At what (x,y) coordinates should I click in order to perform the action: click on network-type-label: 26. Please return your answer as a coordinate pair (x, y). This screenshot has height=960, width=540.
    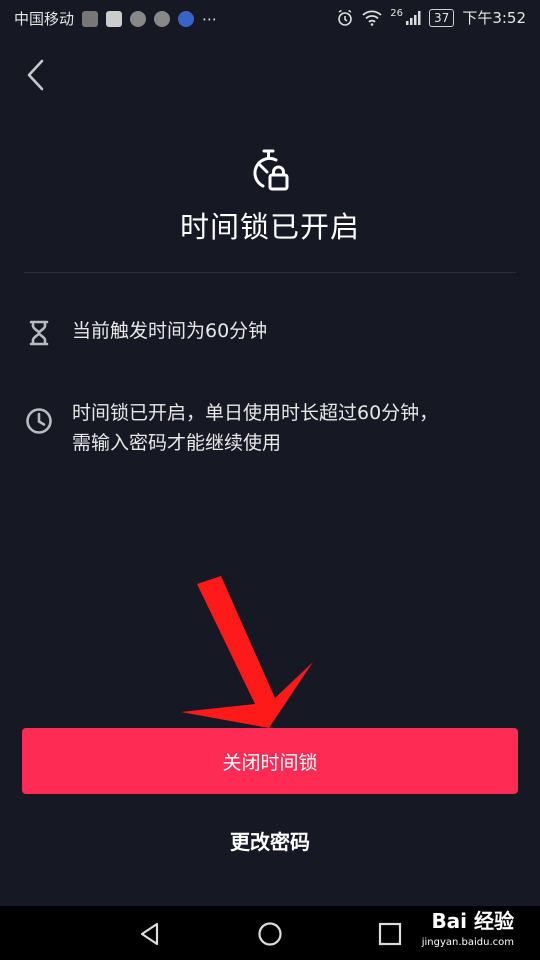
    Looking at the image, I should click on (397, 13).